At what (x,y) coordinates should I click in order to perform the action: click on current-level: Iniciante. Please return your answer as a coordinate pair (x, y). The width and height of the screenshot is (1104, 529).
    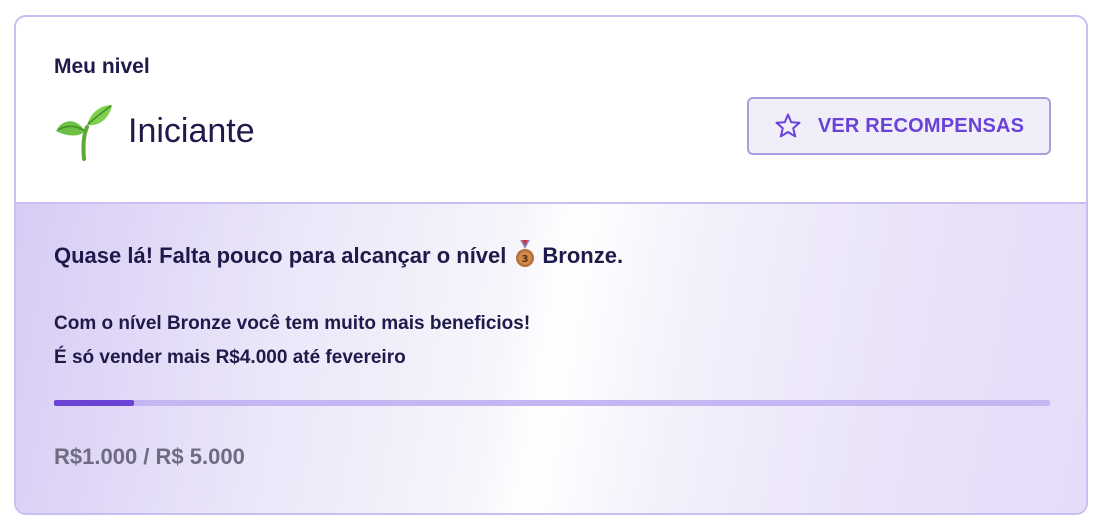
    Looking at the image, I should click on (154, 131).